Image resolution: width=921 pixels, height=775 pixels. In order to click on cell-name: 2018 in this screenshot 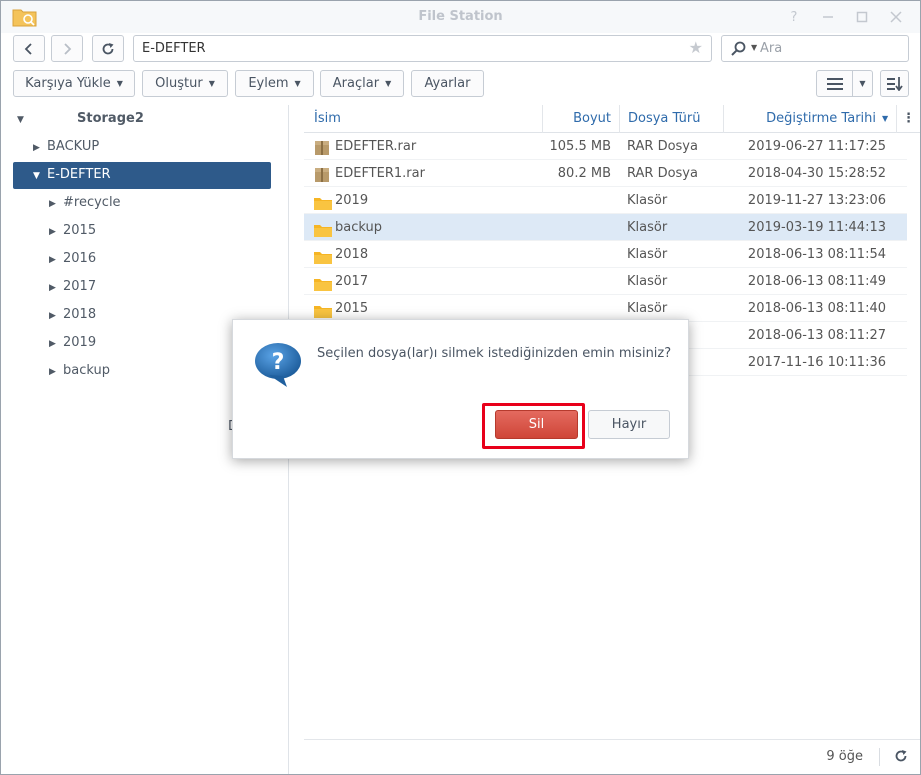, I will do `click(352, 254)`.